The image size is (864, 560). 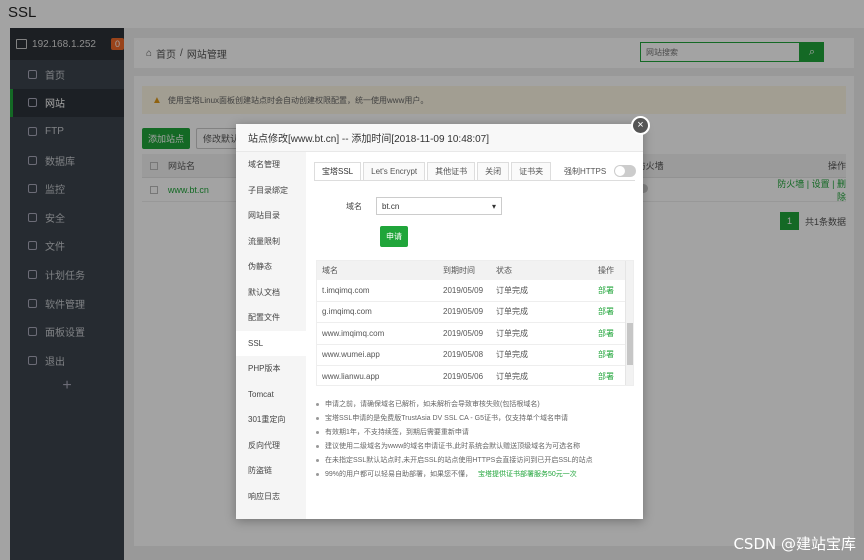 What do you see at coordinates (439, 206) in the screenshot?
I see `domain-select: bt.cn ▾` at bounding box center [439, 206].